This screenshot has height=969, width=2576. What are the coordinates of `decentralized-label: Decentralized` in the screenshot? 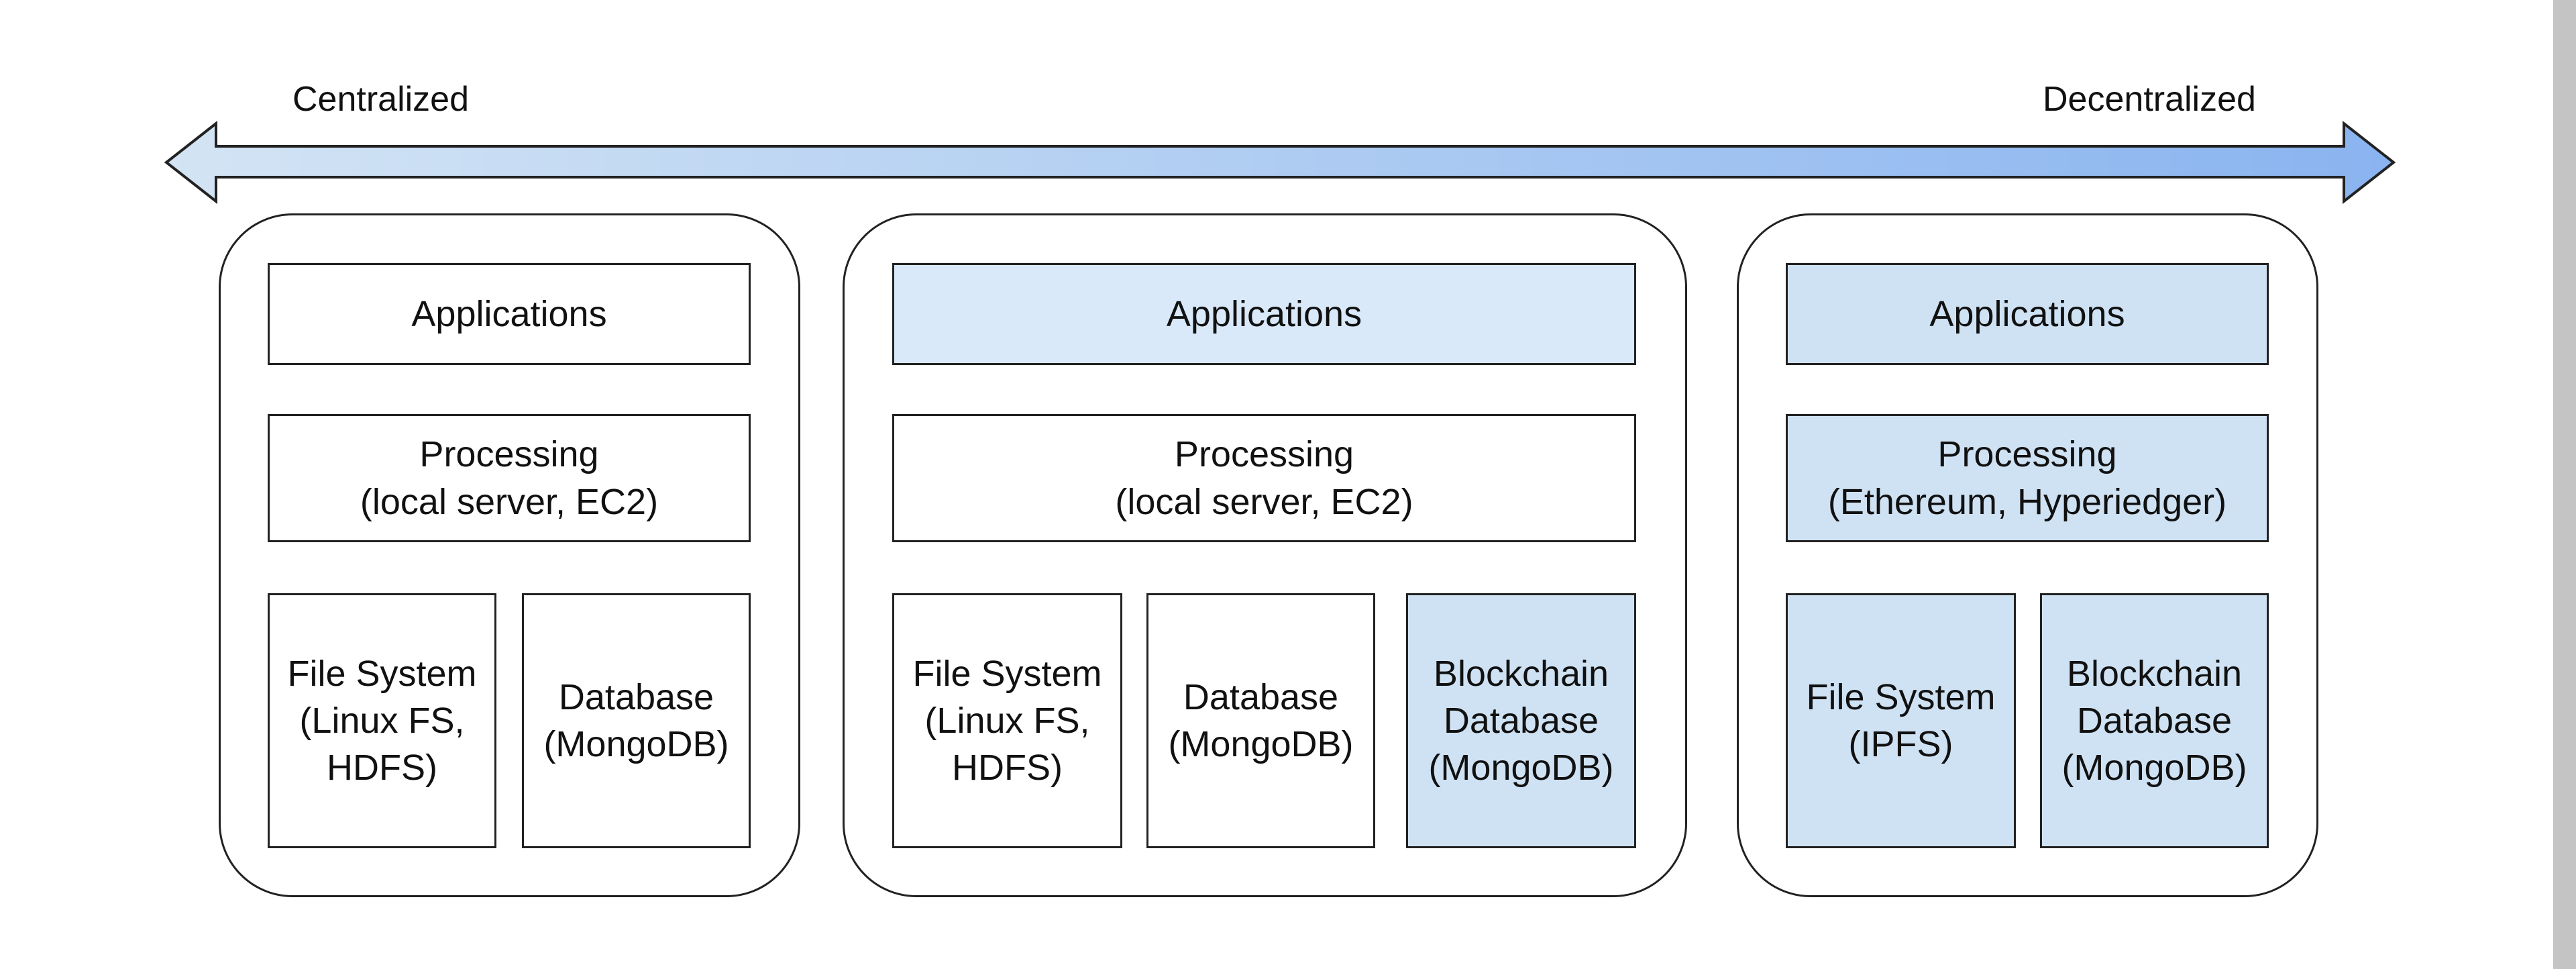 It's located at (2149, 99).